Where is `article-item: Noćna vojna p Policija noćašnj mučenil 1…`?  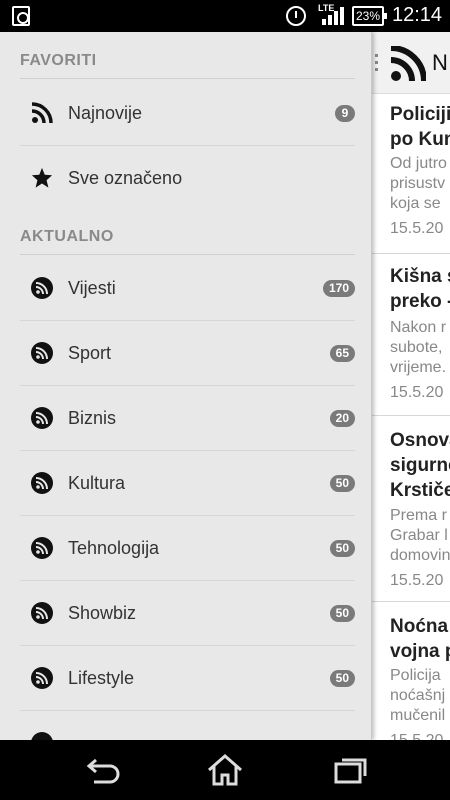
article-item: Noćna vojna p Policija noćašnj mučenil 1… is located at coordinates (411, 671).